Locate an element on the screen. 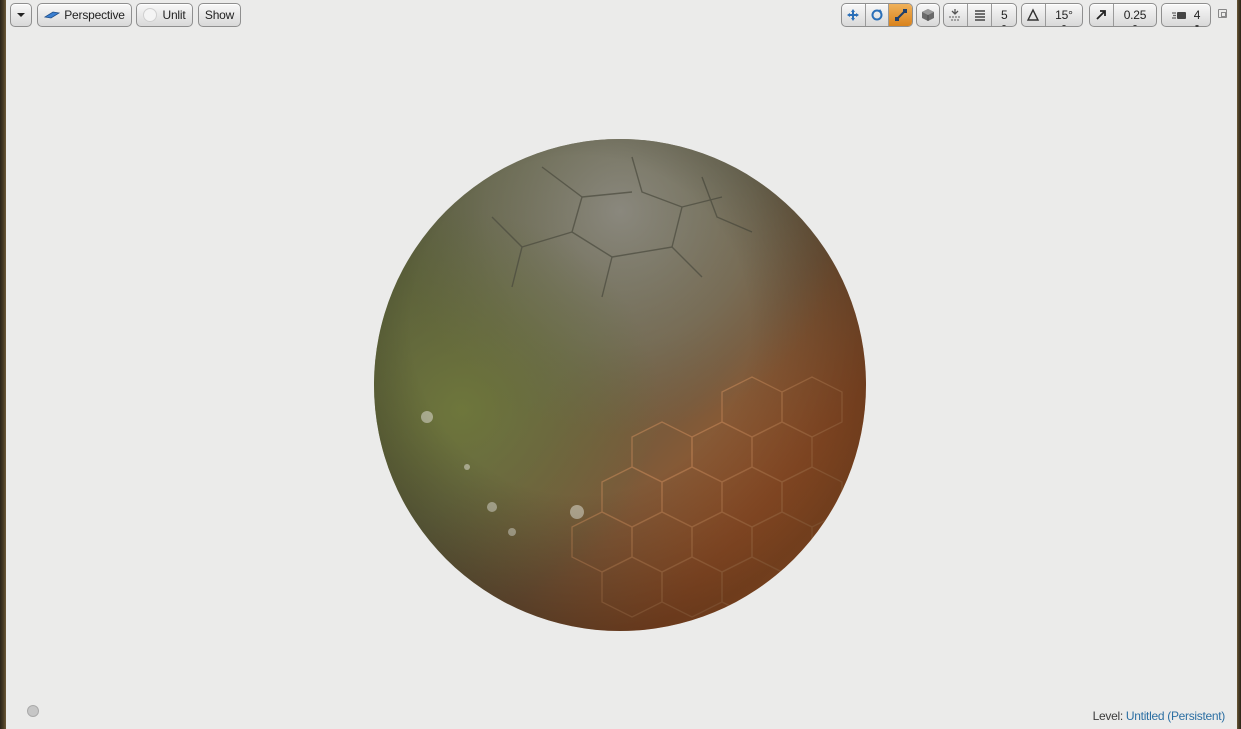 The height and width of the screenshot is (729, 1241). level-name-link: Untitled (Persistent) is located at coordinates (1175, 716).